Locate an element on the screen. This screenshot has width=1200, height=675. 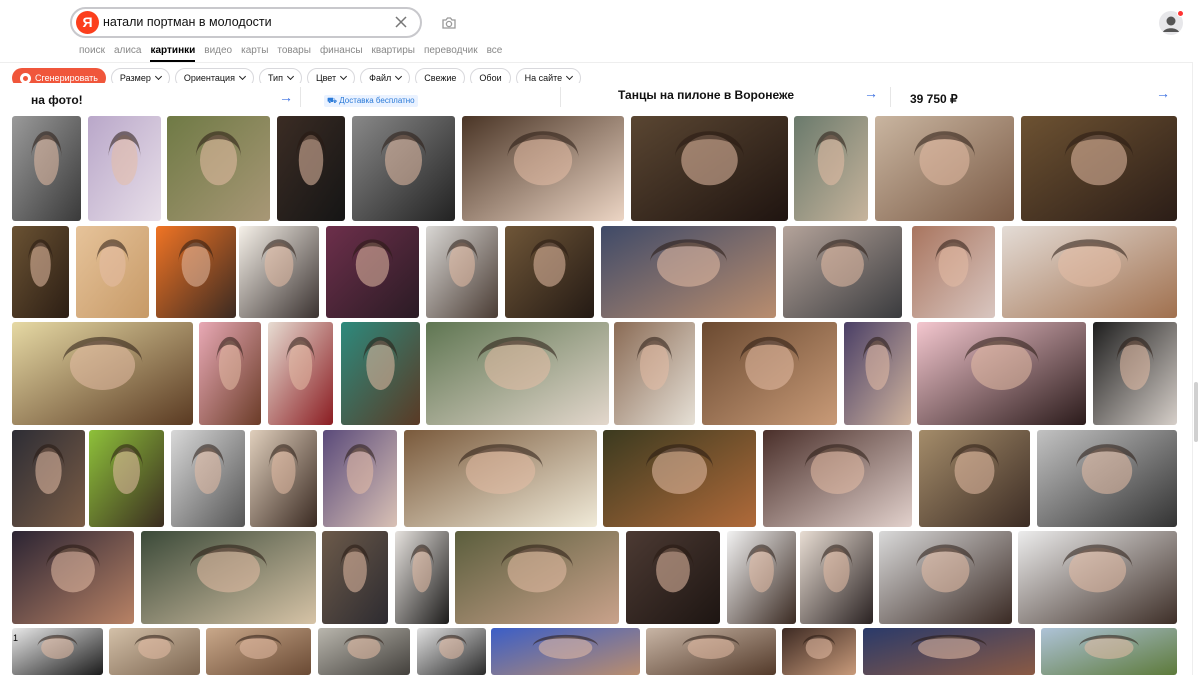
ad-card-1: на фото! → is located at coordinates (162, 97).